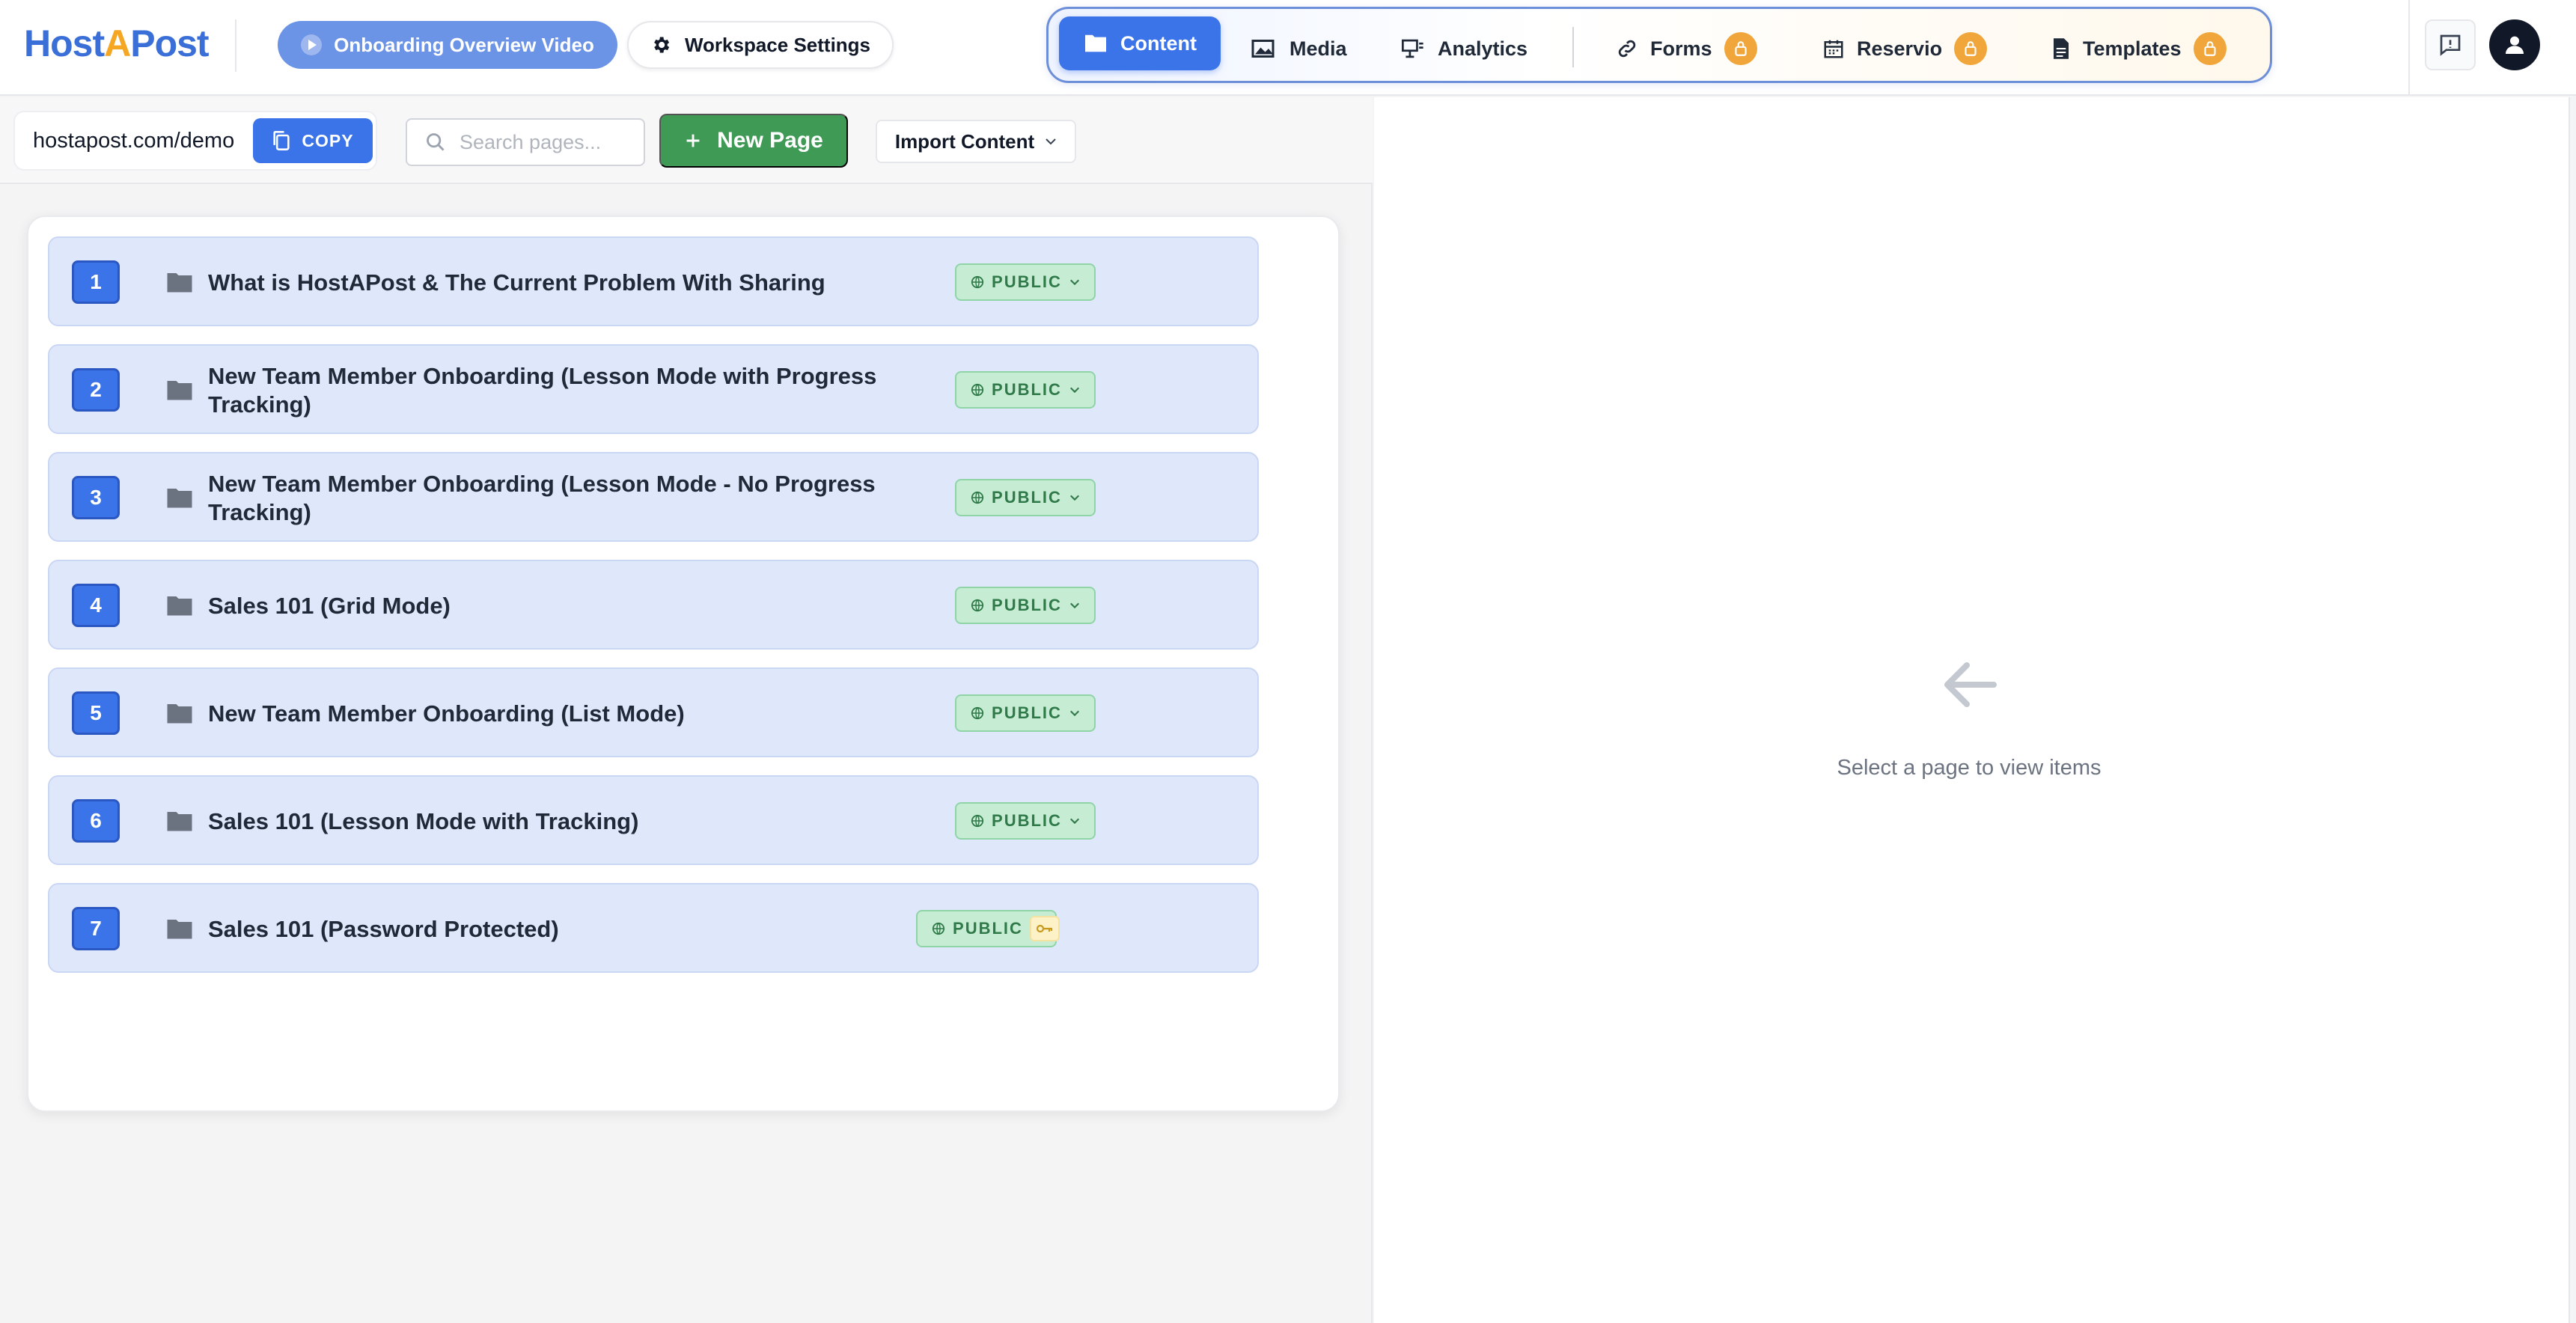 Image resolution: width=2576 pixels, height=1323 pixels. Describe the element at coordinates (447, 45) in the screenshot. I see `onboarding-video-button: Onboarding Overview Video` at that location.